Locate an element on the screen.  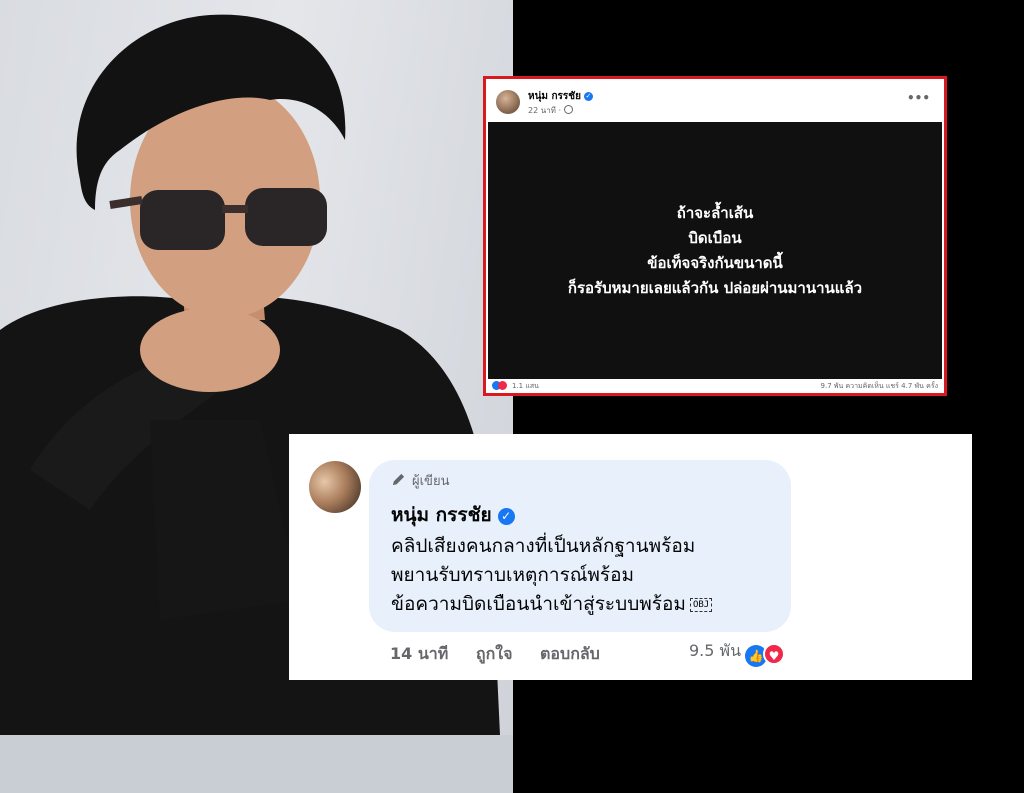
love-reaction-icon is located at coordinates (502, 385).